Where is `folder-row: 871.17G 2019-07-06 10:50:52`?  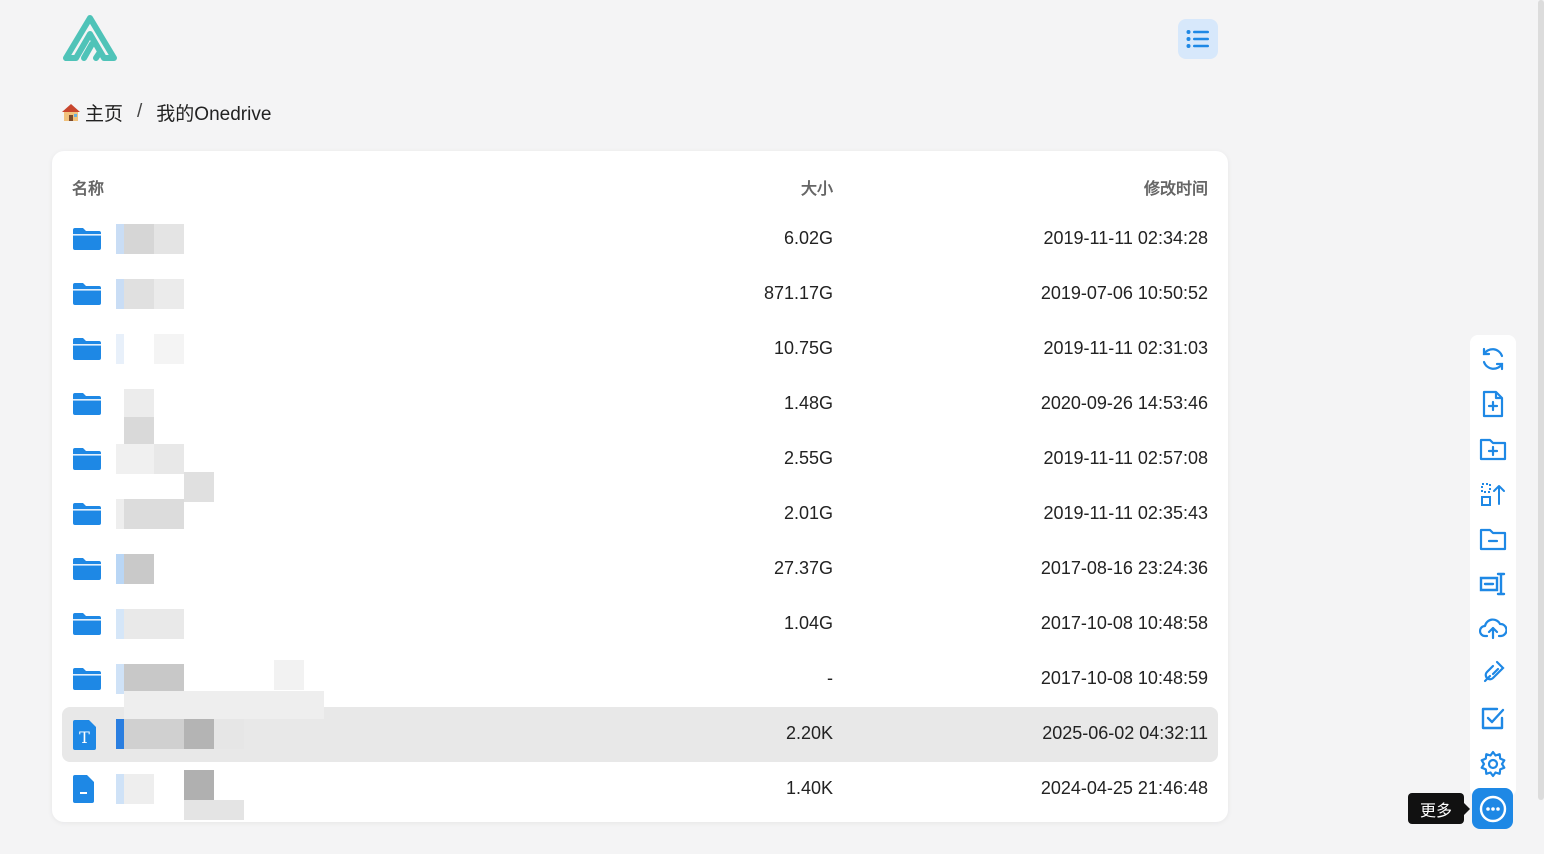 folder-row: 871.17G 2019-07-06 10:50:52 is located at coordinates (640, 294).